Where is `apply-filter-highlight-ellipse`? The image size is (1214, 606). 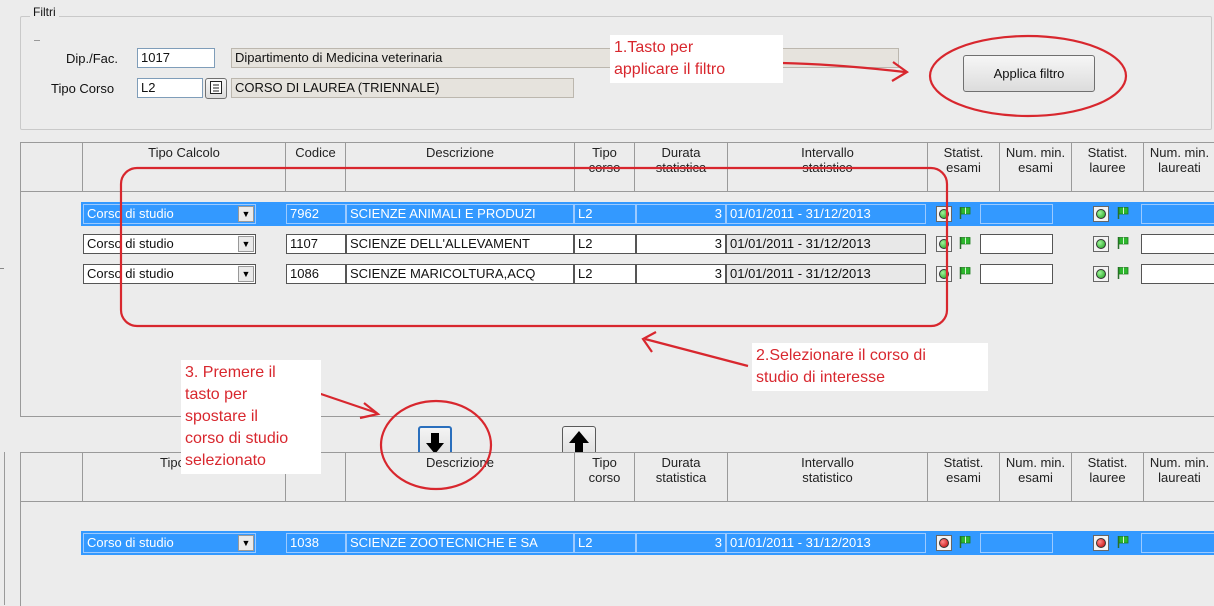
apply-filter-highlight-ellipse is located at coordinates (1028, 76).